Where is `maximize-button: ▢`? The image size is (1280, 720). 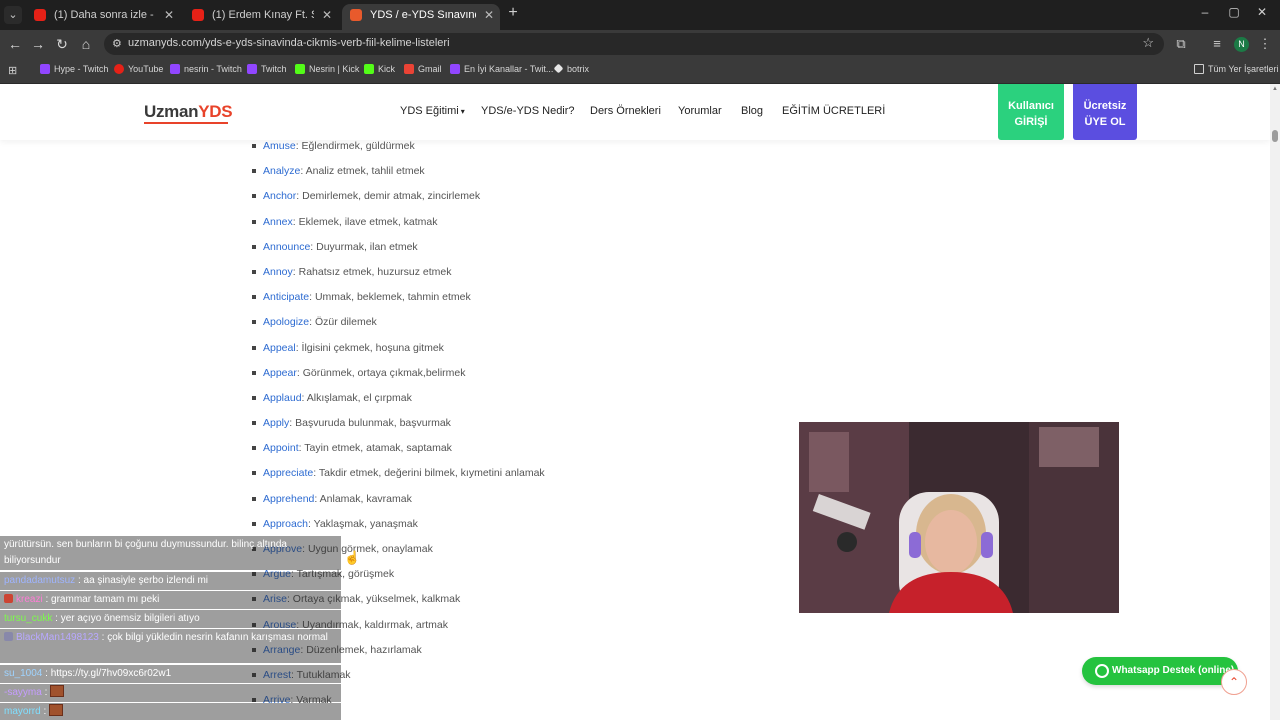 maximize-button: ▢ is located at coordinates (1234, 12).